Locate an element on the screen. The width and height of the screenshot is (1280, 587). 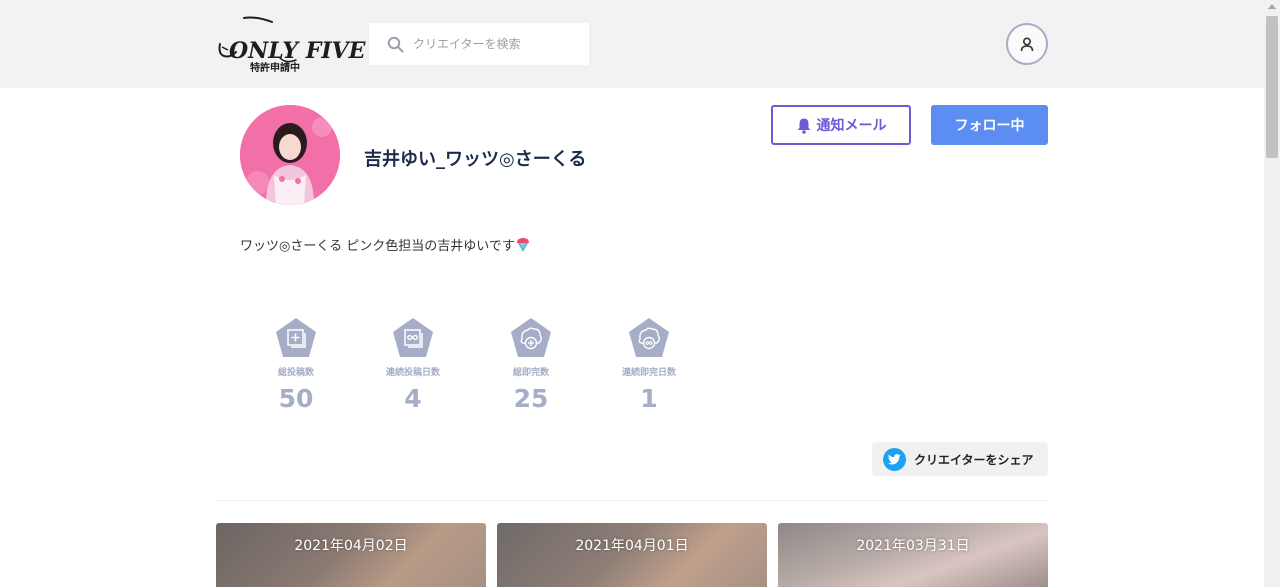
infinity-sold-out-icon is located at coordinates (649, 337).